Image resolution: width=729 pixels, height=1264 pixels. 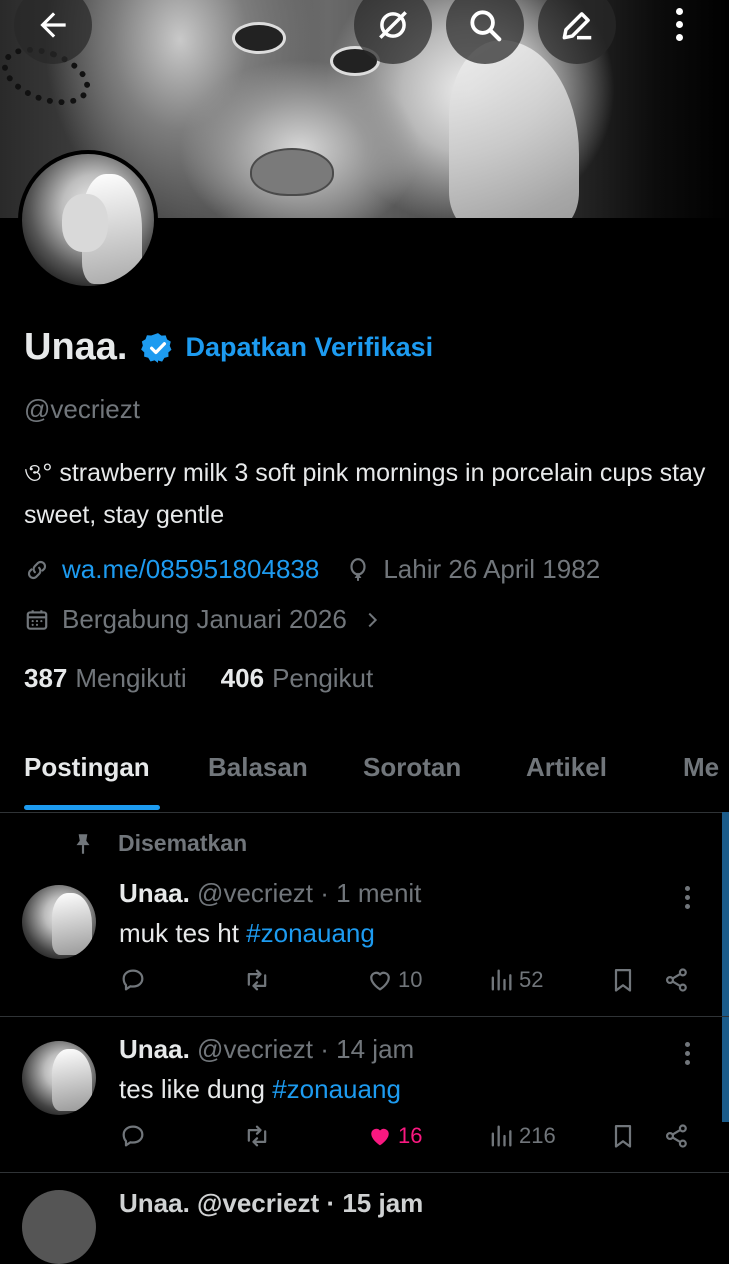 I want to click on active-tab-indicator, so click(x=92, y=807).